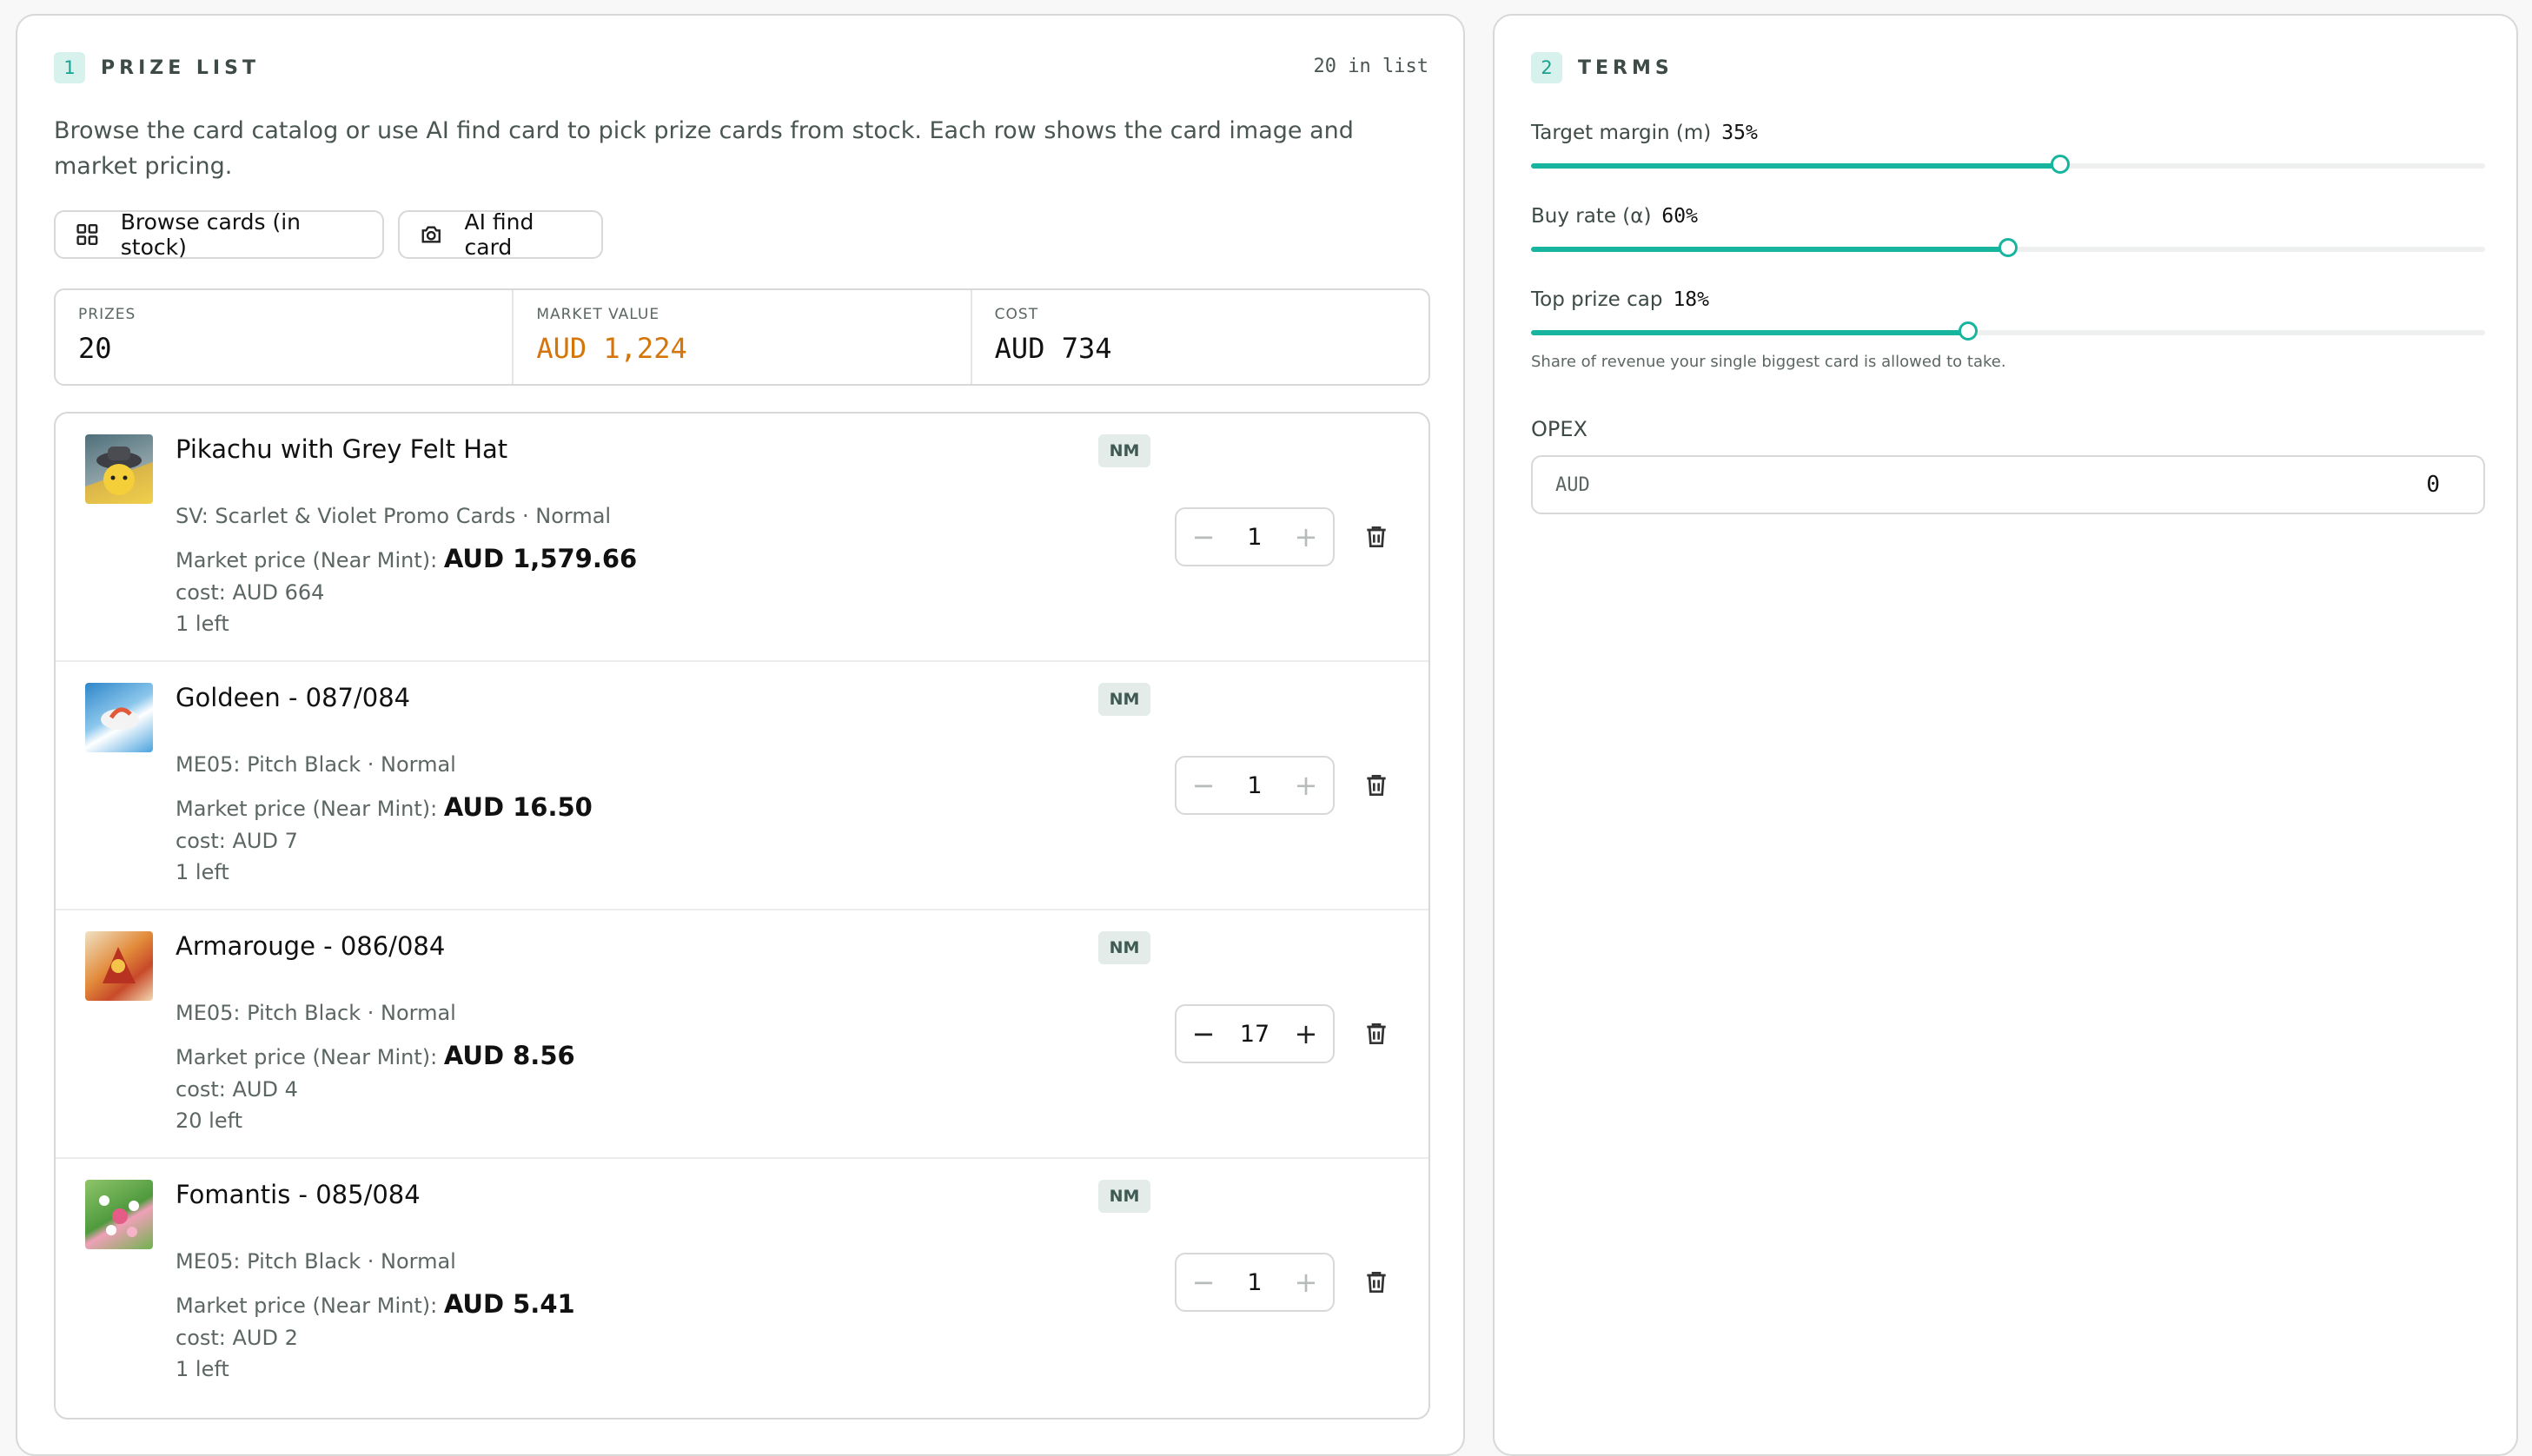 This screenshot has height=1456, width=2532. Describe the element at coordinates (250, 592) in the screenshot. I see `card-cost: cost: AUD 664` at that location.